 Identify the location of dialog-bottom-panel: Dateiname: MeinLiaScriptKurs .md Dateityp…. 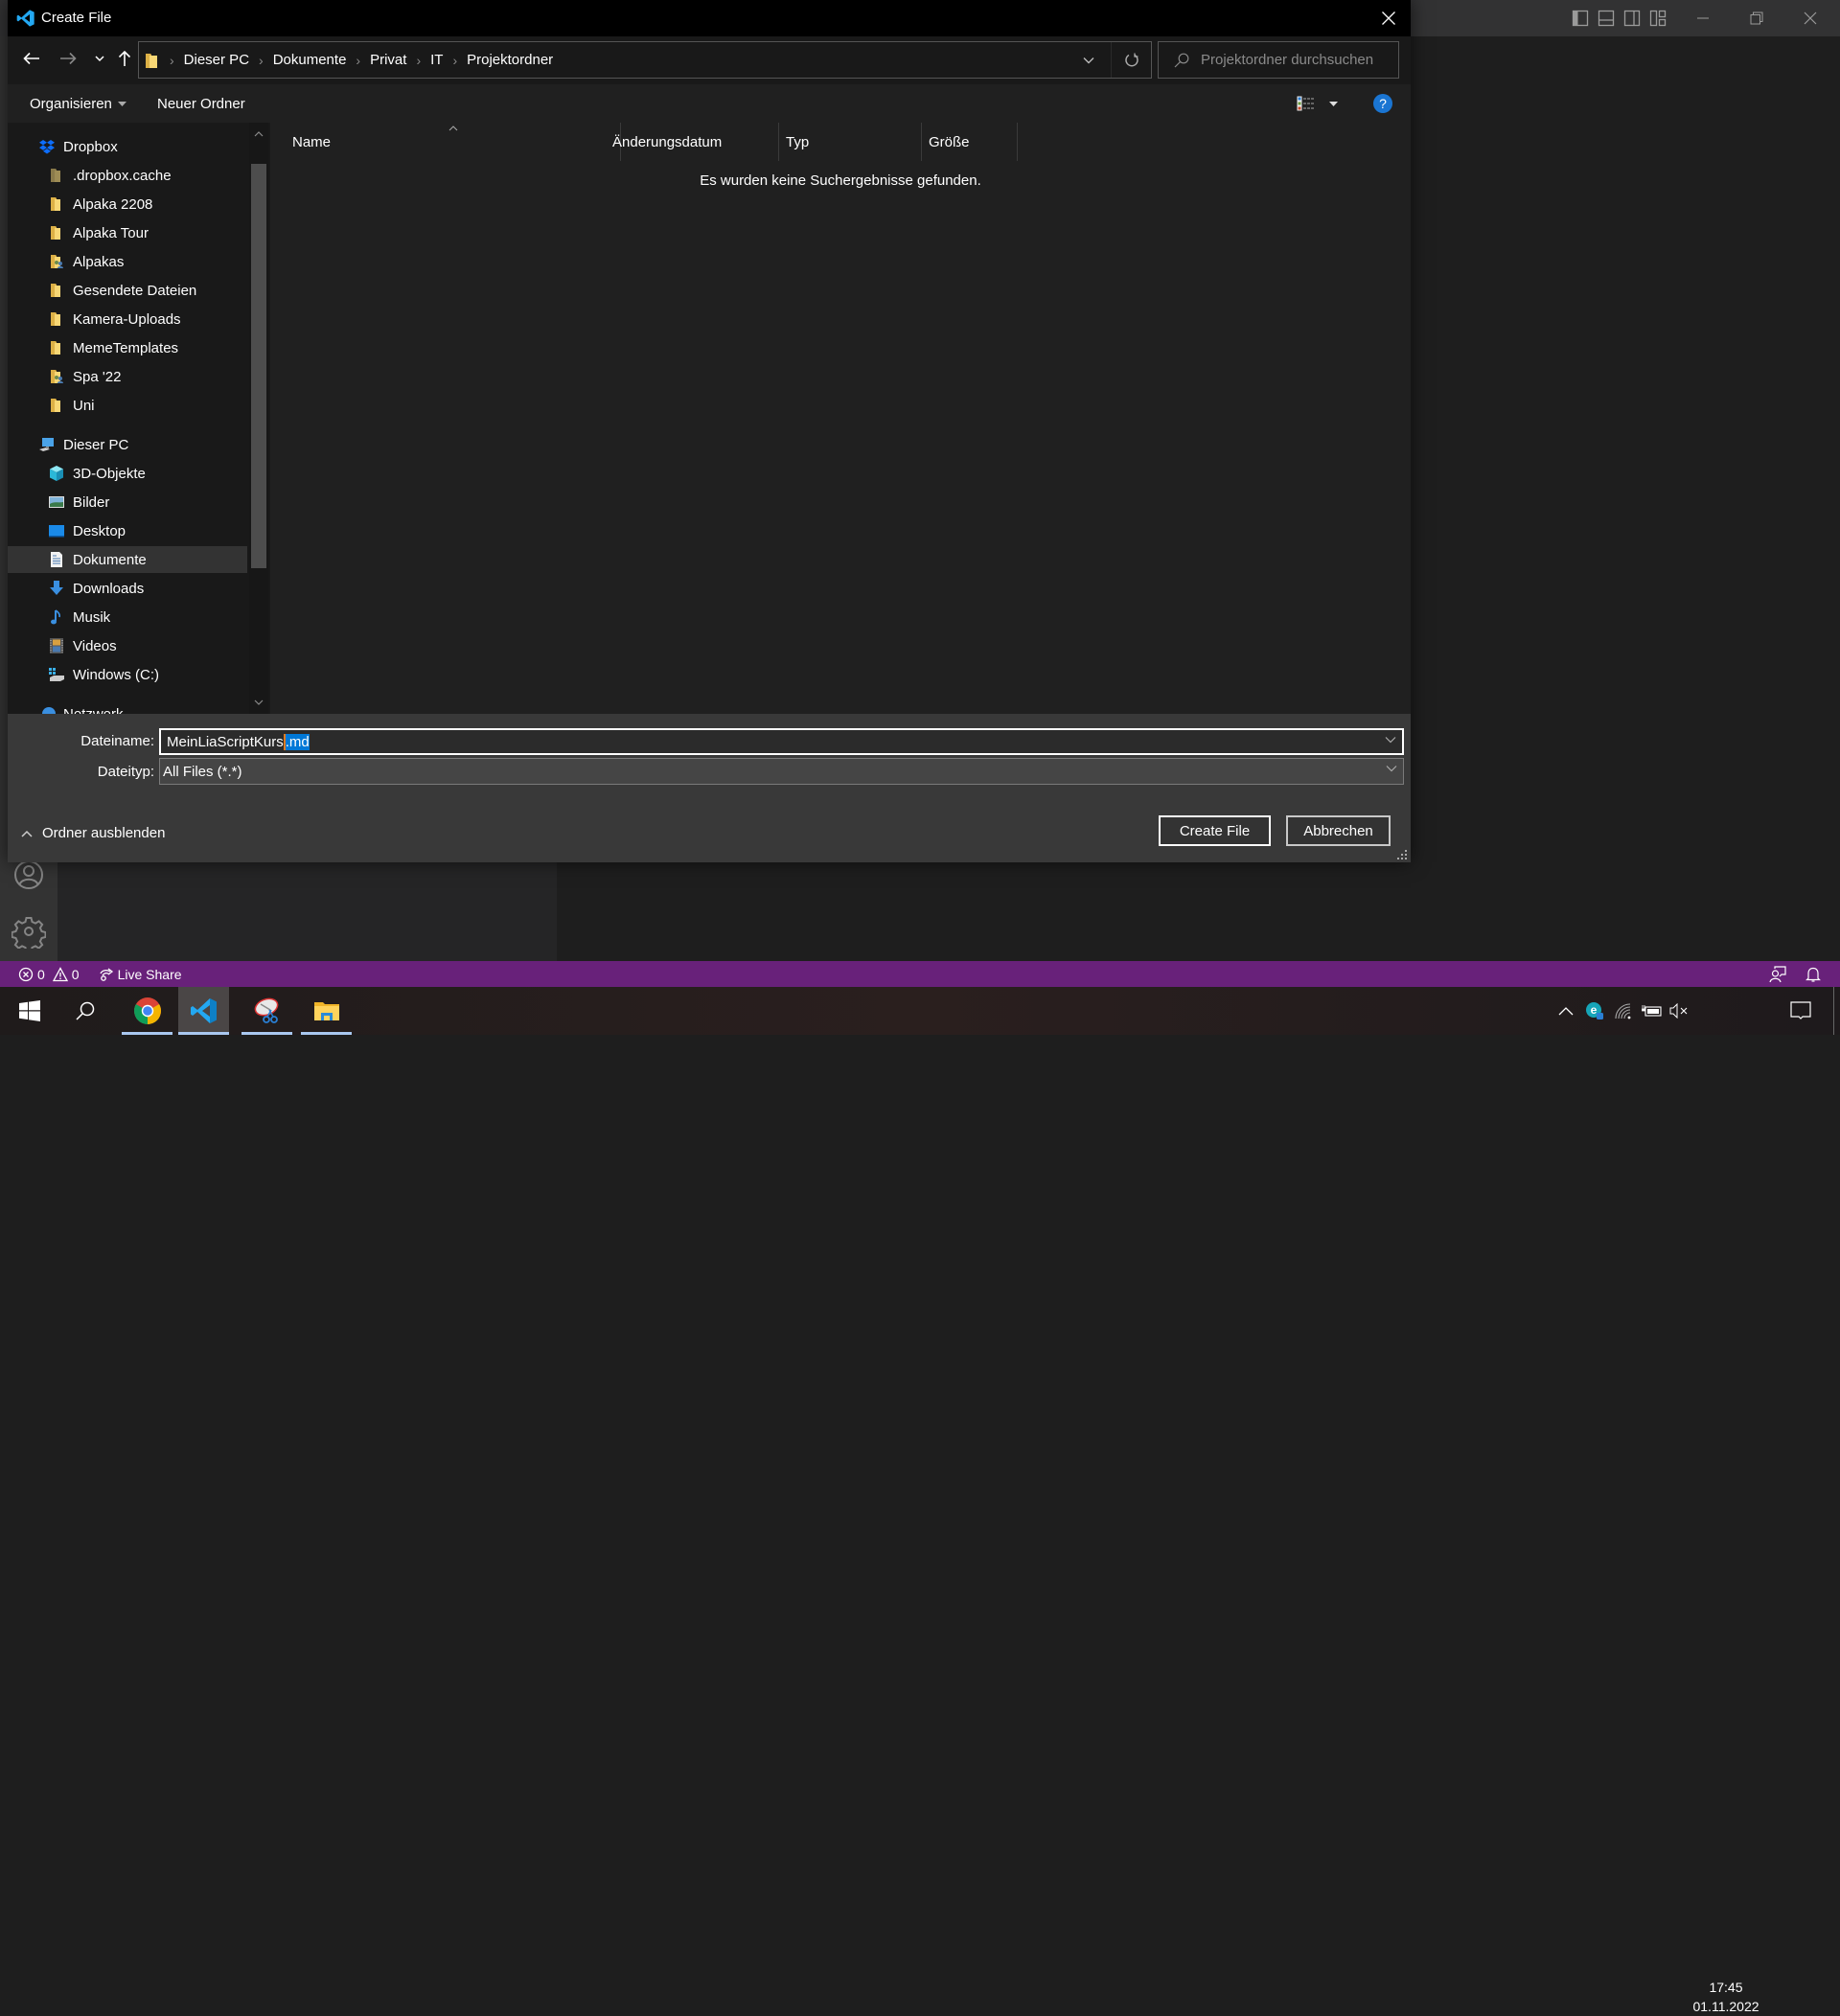
(709, 788).